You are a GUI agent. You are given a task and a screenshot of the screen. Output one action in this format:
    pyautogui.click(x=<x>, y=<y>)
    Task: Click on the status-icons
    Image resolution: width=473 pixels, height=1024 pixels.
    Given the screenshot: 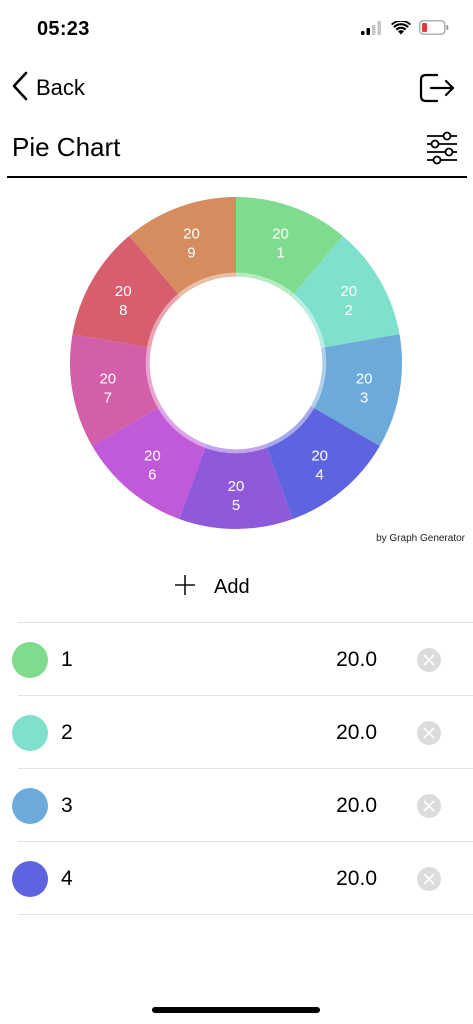 What is the action you would take?
    pyautogui.click(x=405, y=29)
    